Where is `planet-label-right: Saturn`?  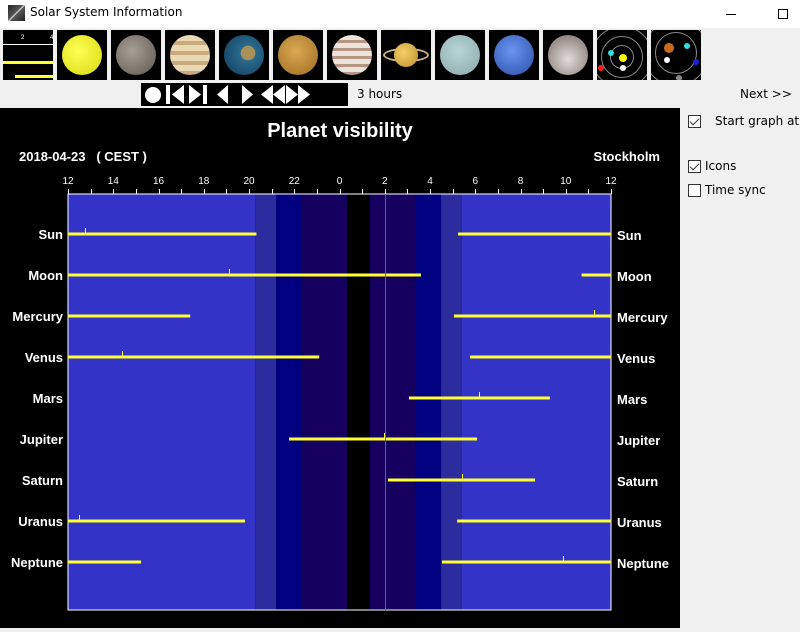
planet-label-right: Saturn is located at coordinates (637, 481).